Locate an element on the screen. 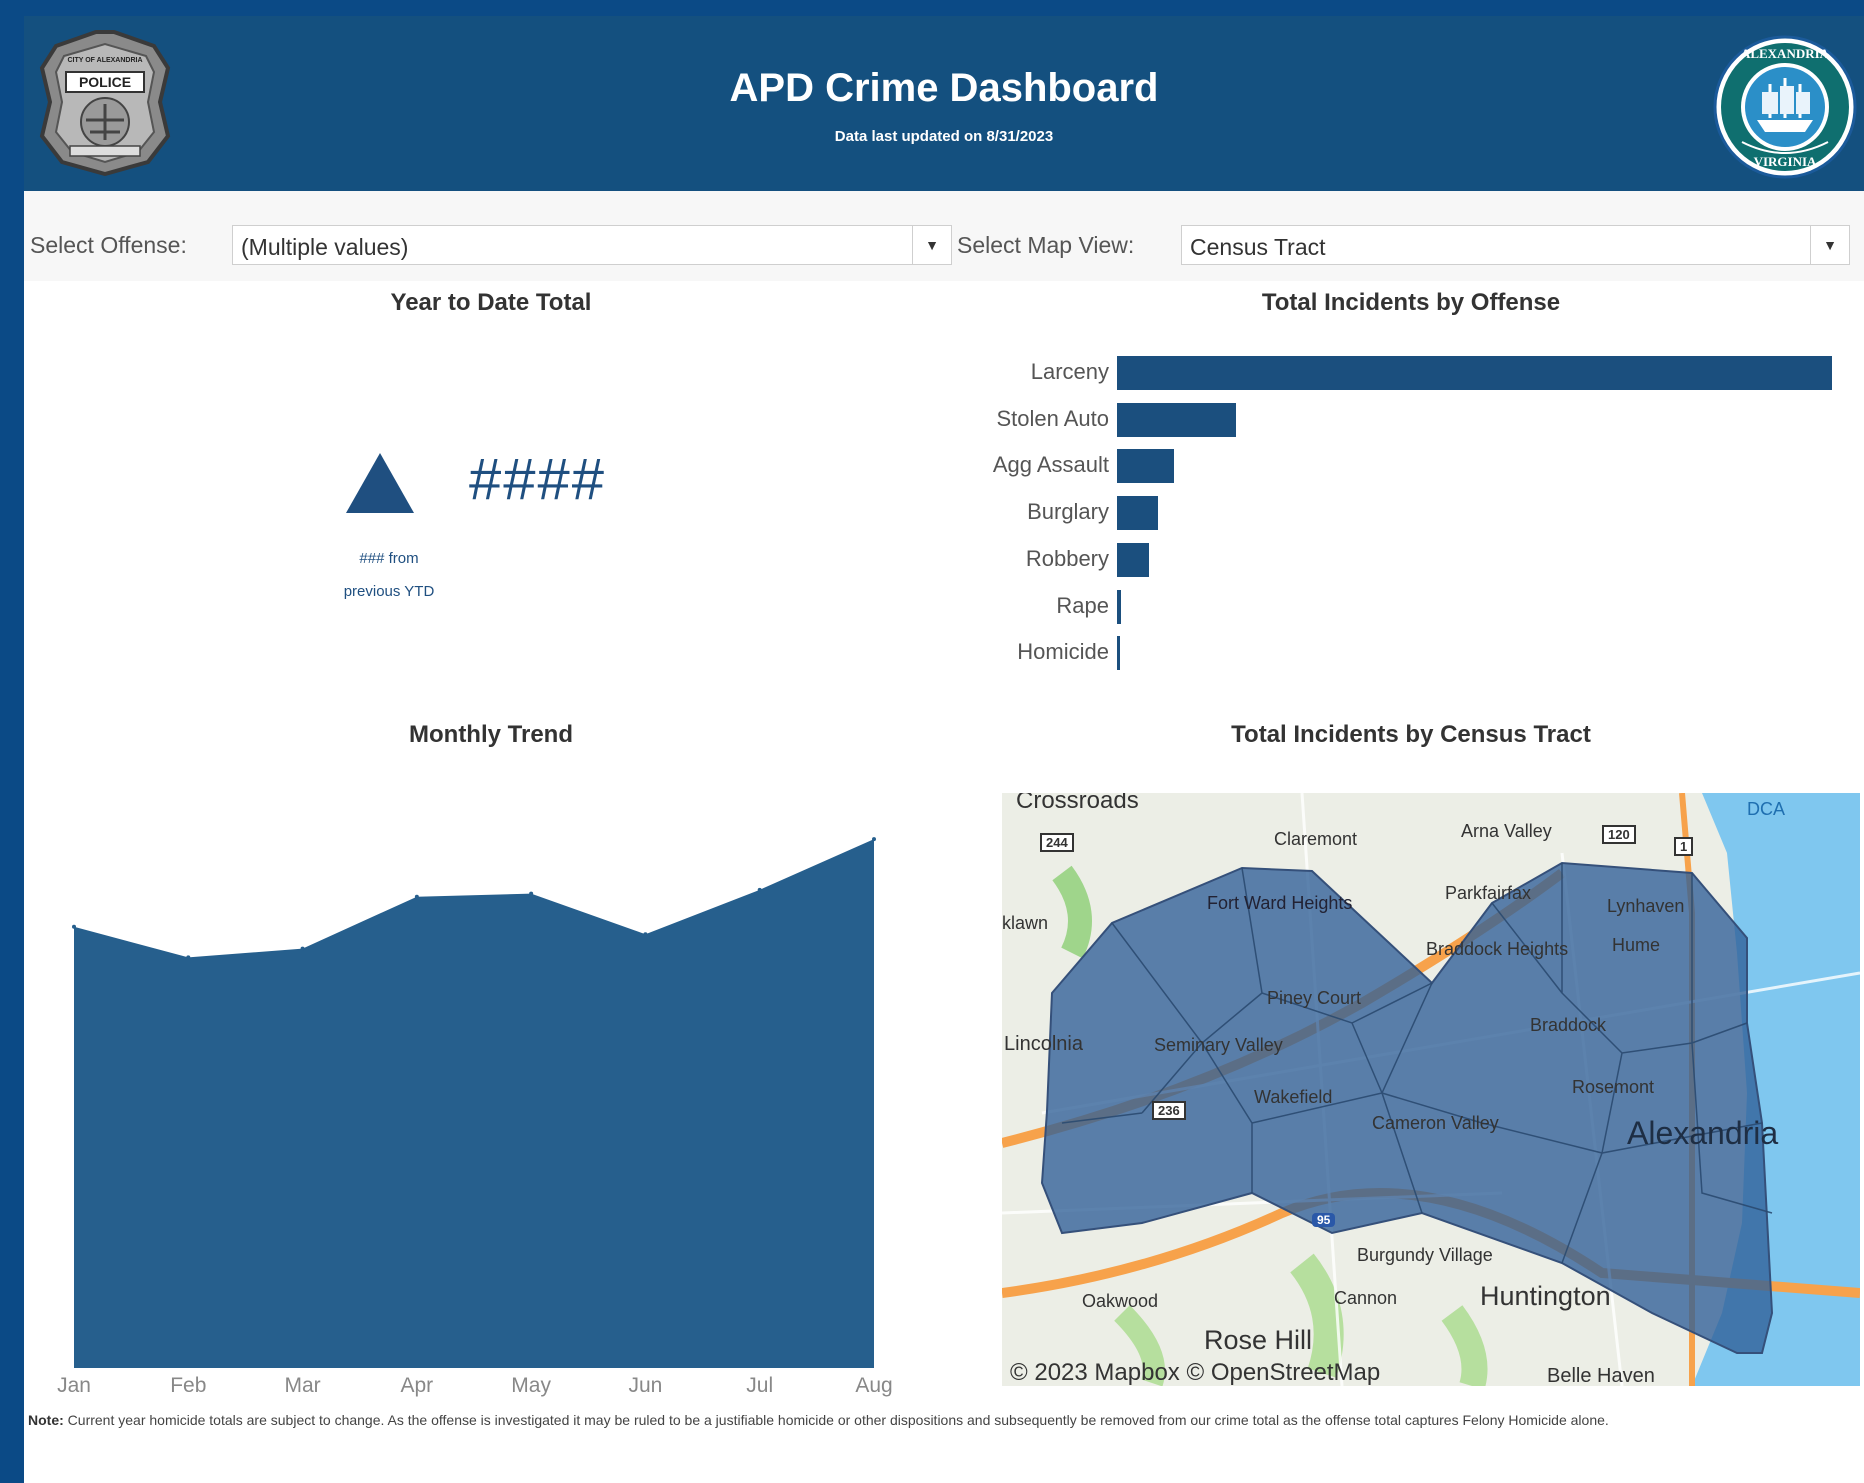 The width and height of the screenshot is (1864, 1483). map-label: Belle Haven is located at coordinates (1601, 1375).